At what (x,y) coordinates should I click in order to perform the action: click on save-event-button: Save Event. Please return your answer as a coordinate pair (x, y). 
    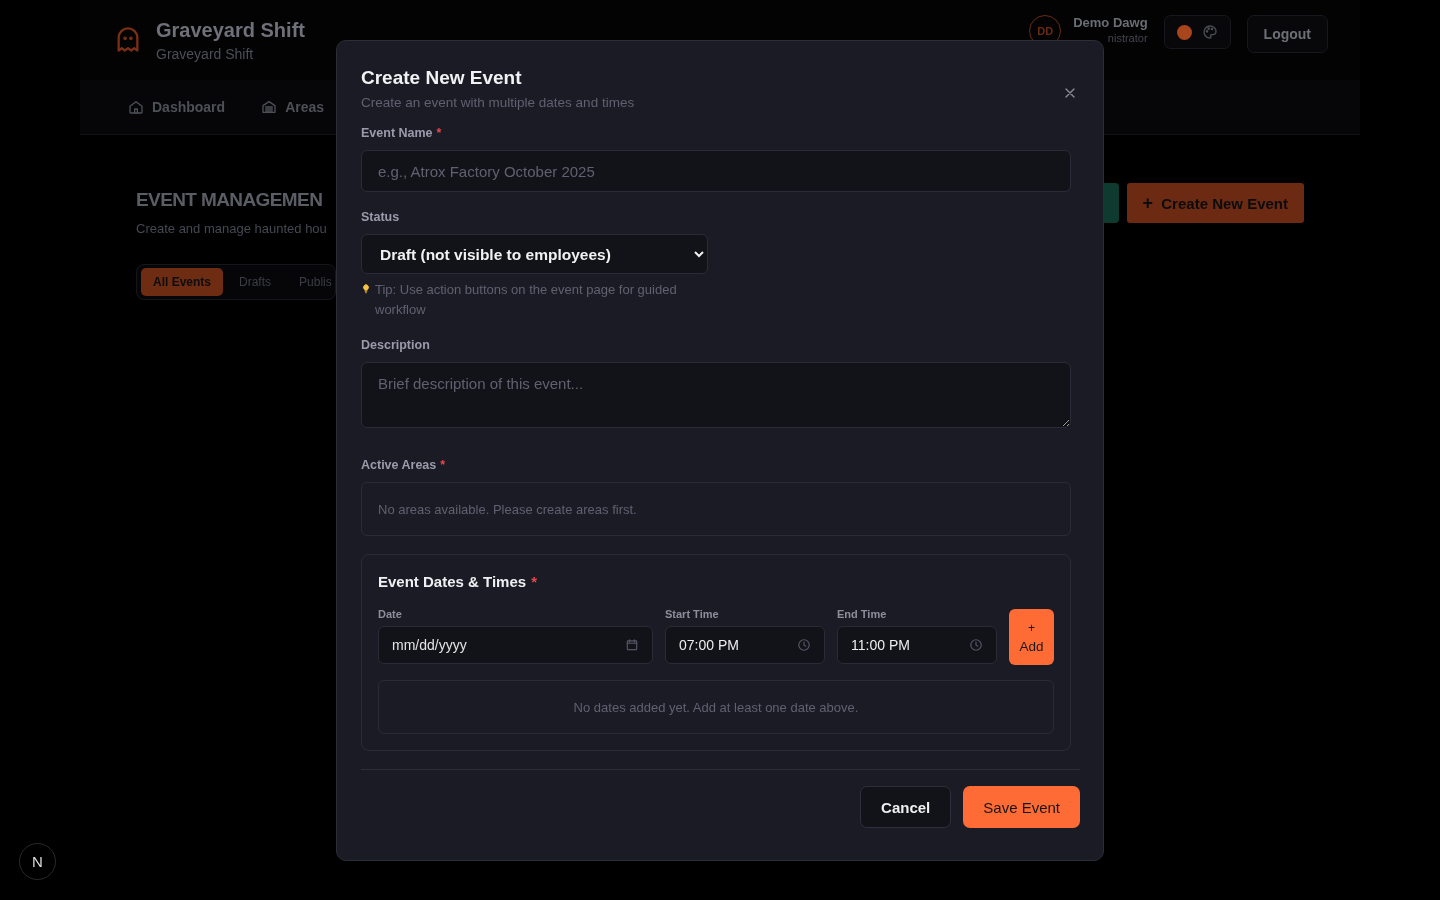
    Looking at the image, I should click on (1021, 807).